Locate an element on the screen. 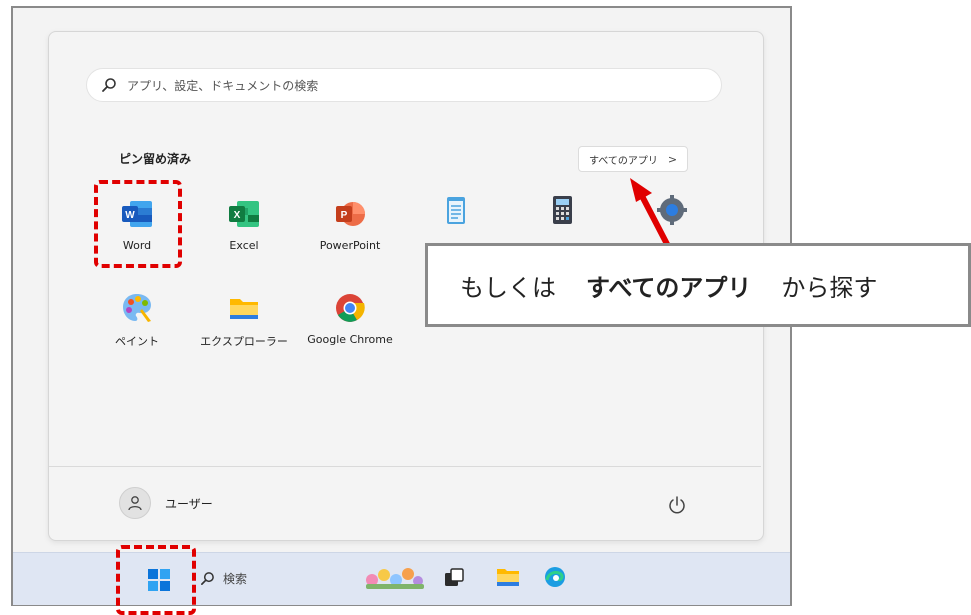 Image resolution: width=971 pixels, height=615 pixels. callout-prefix: もしくは is located at coordinates (508, 287).